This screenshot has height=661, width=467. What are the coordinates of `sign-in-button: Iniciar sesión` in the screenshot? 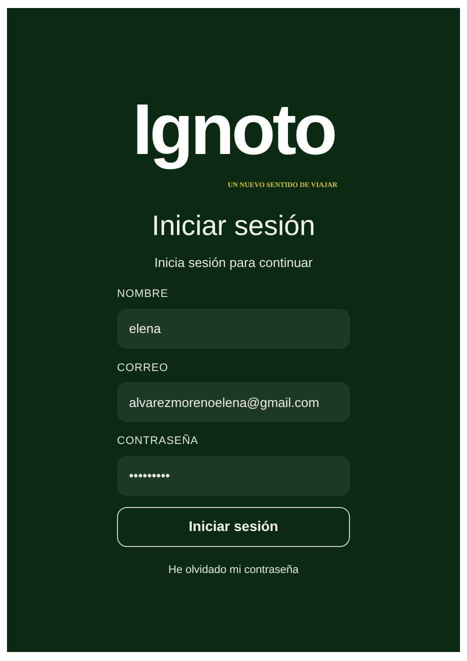 It's located at (233, 526).